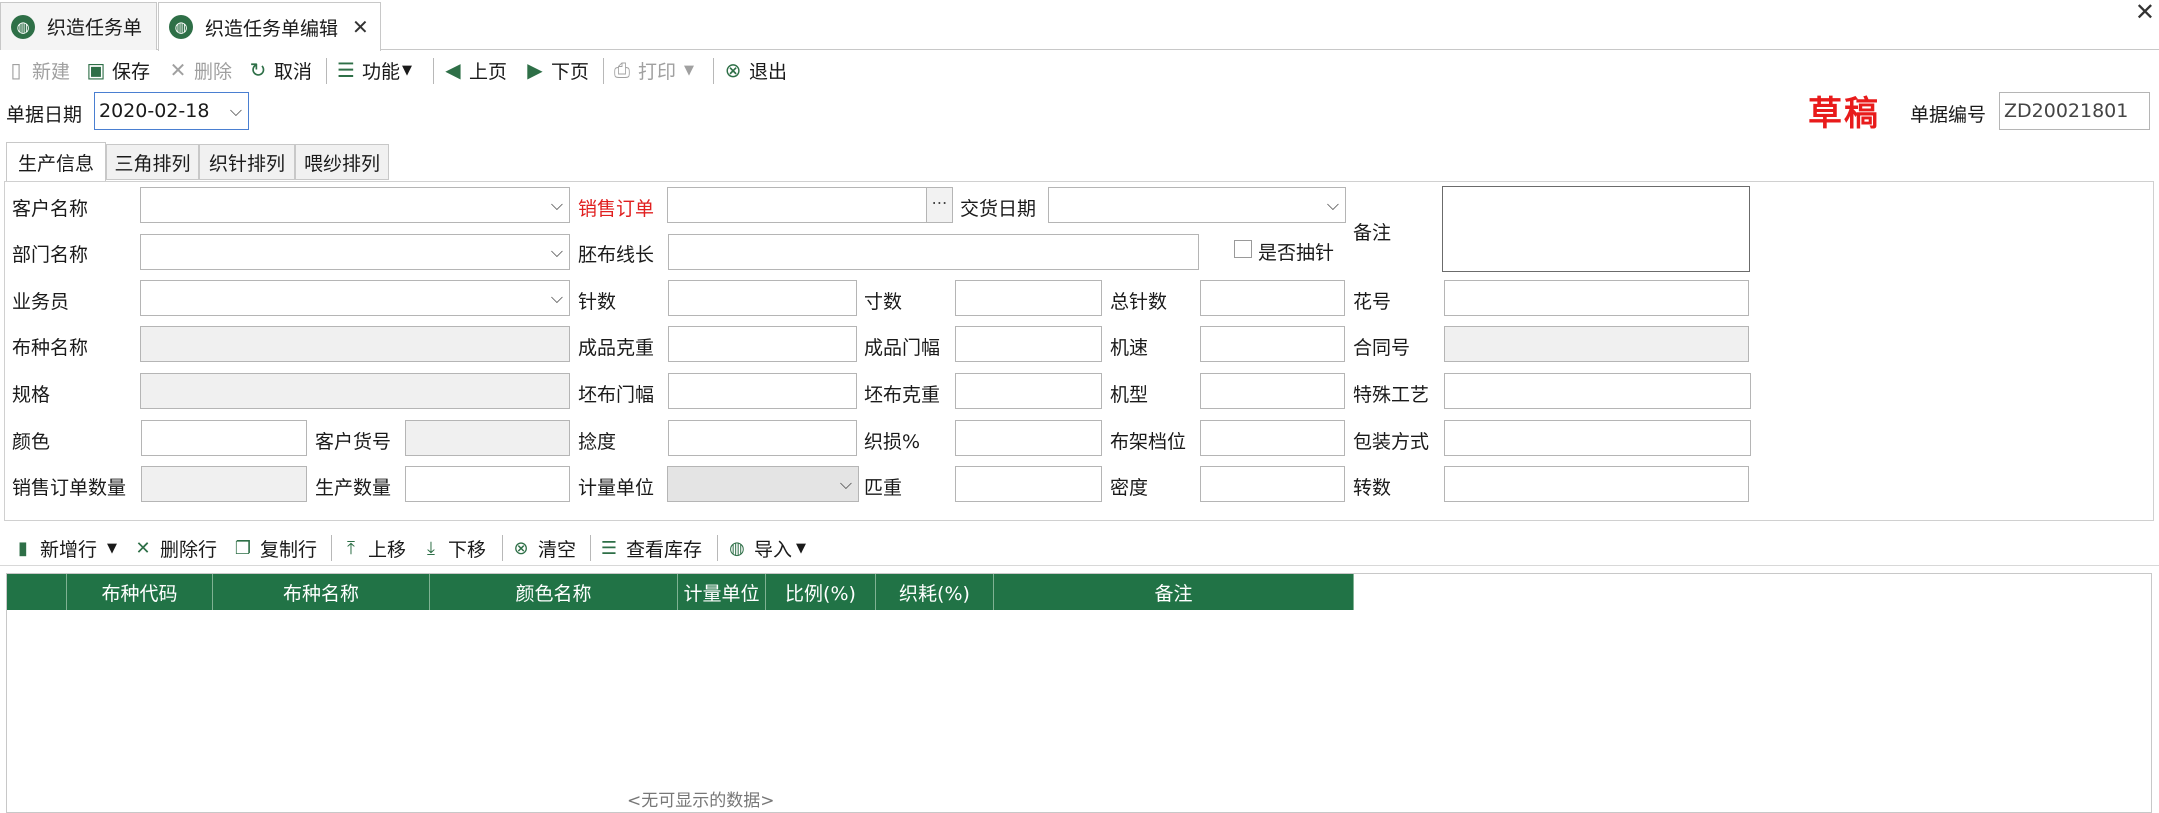  What do you see at coordinates (821, 592) in the screenshot?
I see `grid-header-ratio: 比例(%)` at bounding box center [821, 592].